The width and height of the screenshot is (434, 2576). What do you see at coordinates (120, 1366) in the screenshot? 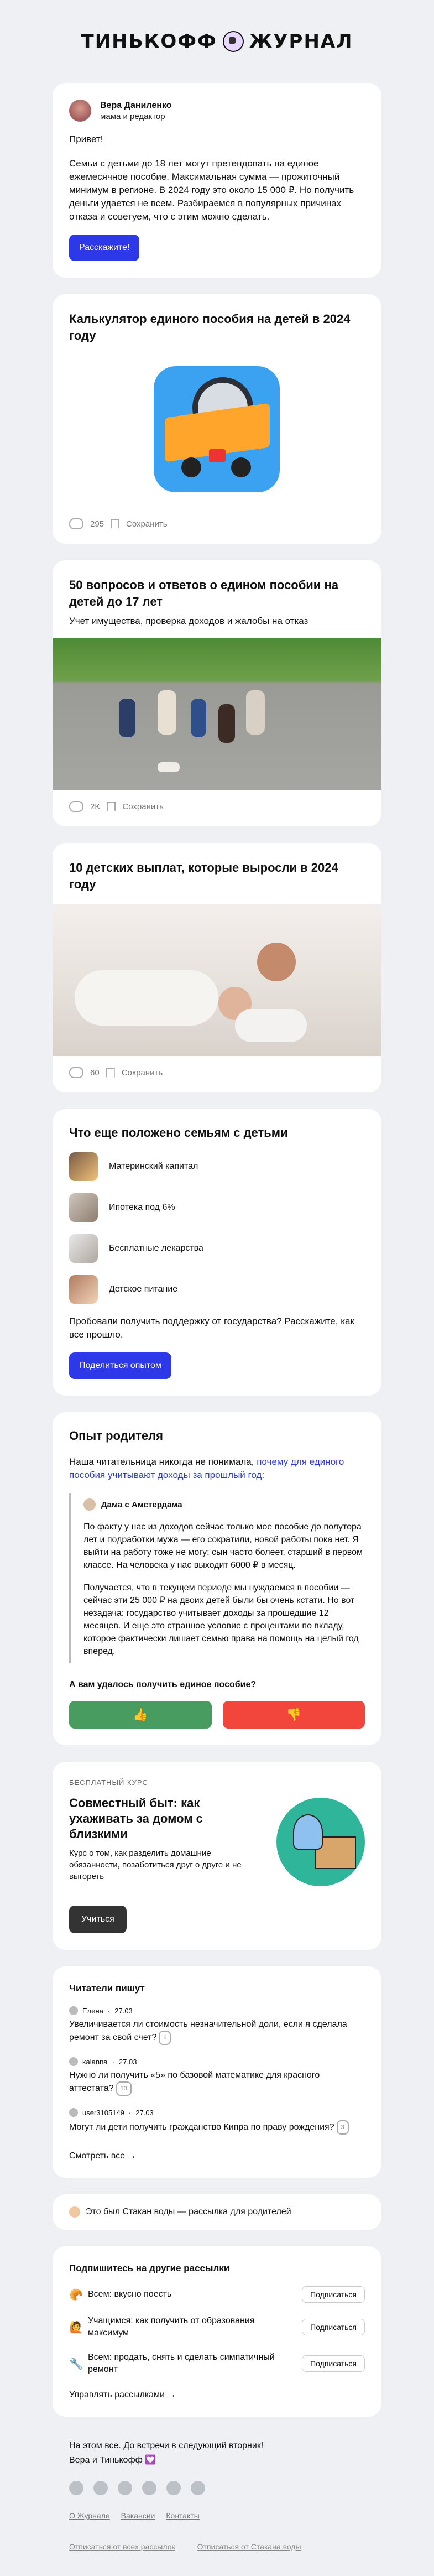
I see `share-experience-button: Поделиться опытом` at bounding box center [120, 1366].